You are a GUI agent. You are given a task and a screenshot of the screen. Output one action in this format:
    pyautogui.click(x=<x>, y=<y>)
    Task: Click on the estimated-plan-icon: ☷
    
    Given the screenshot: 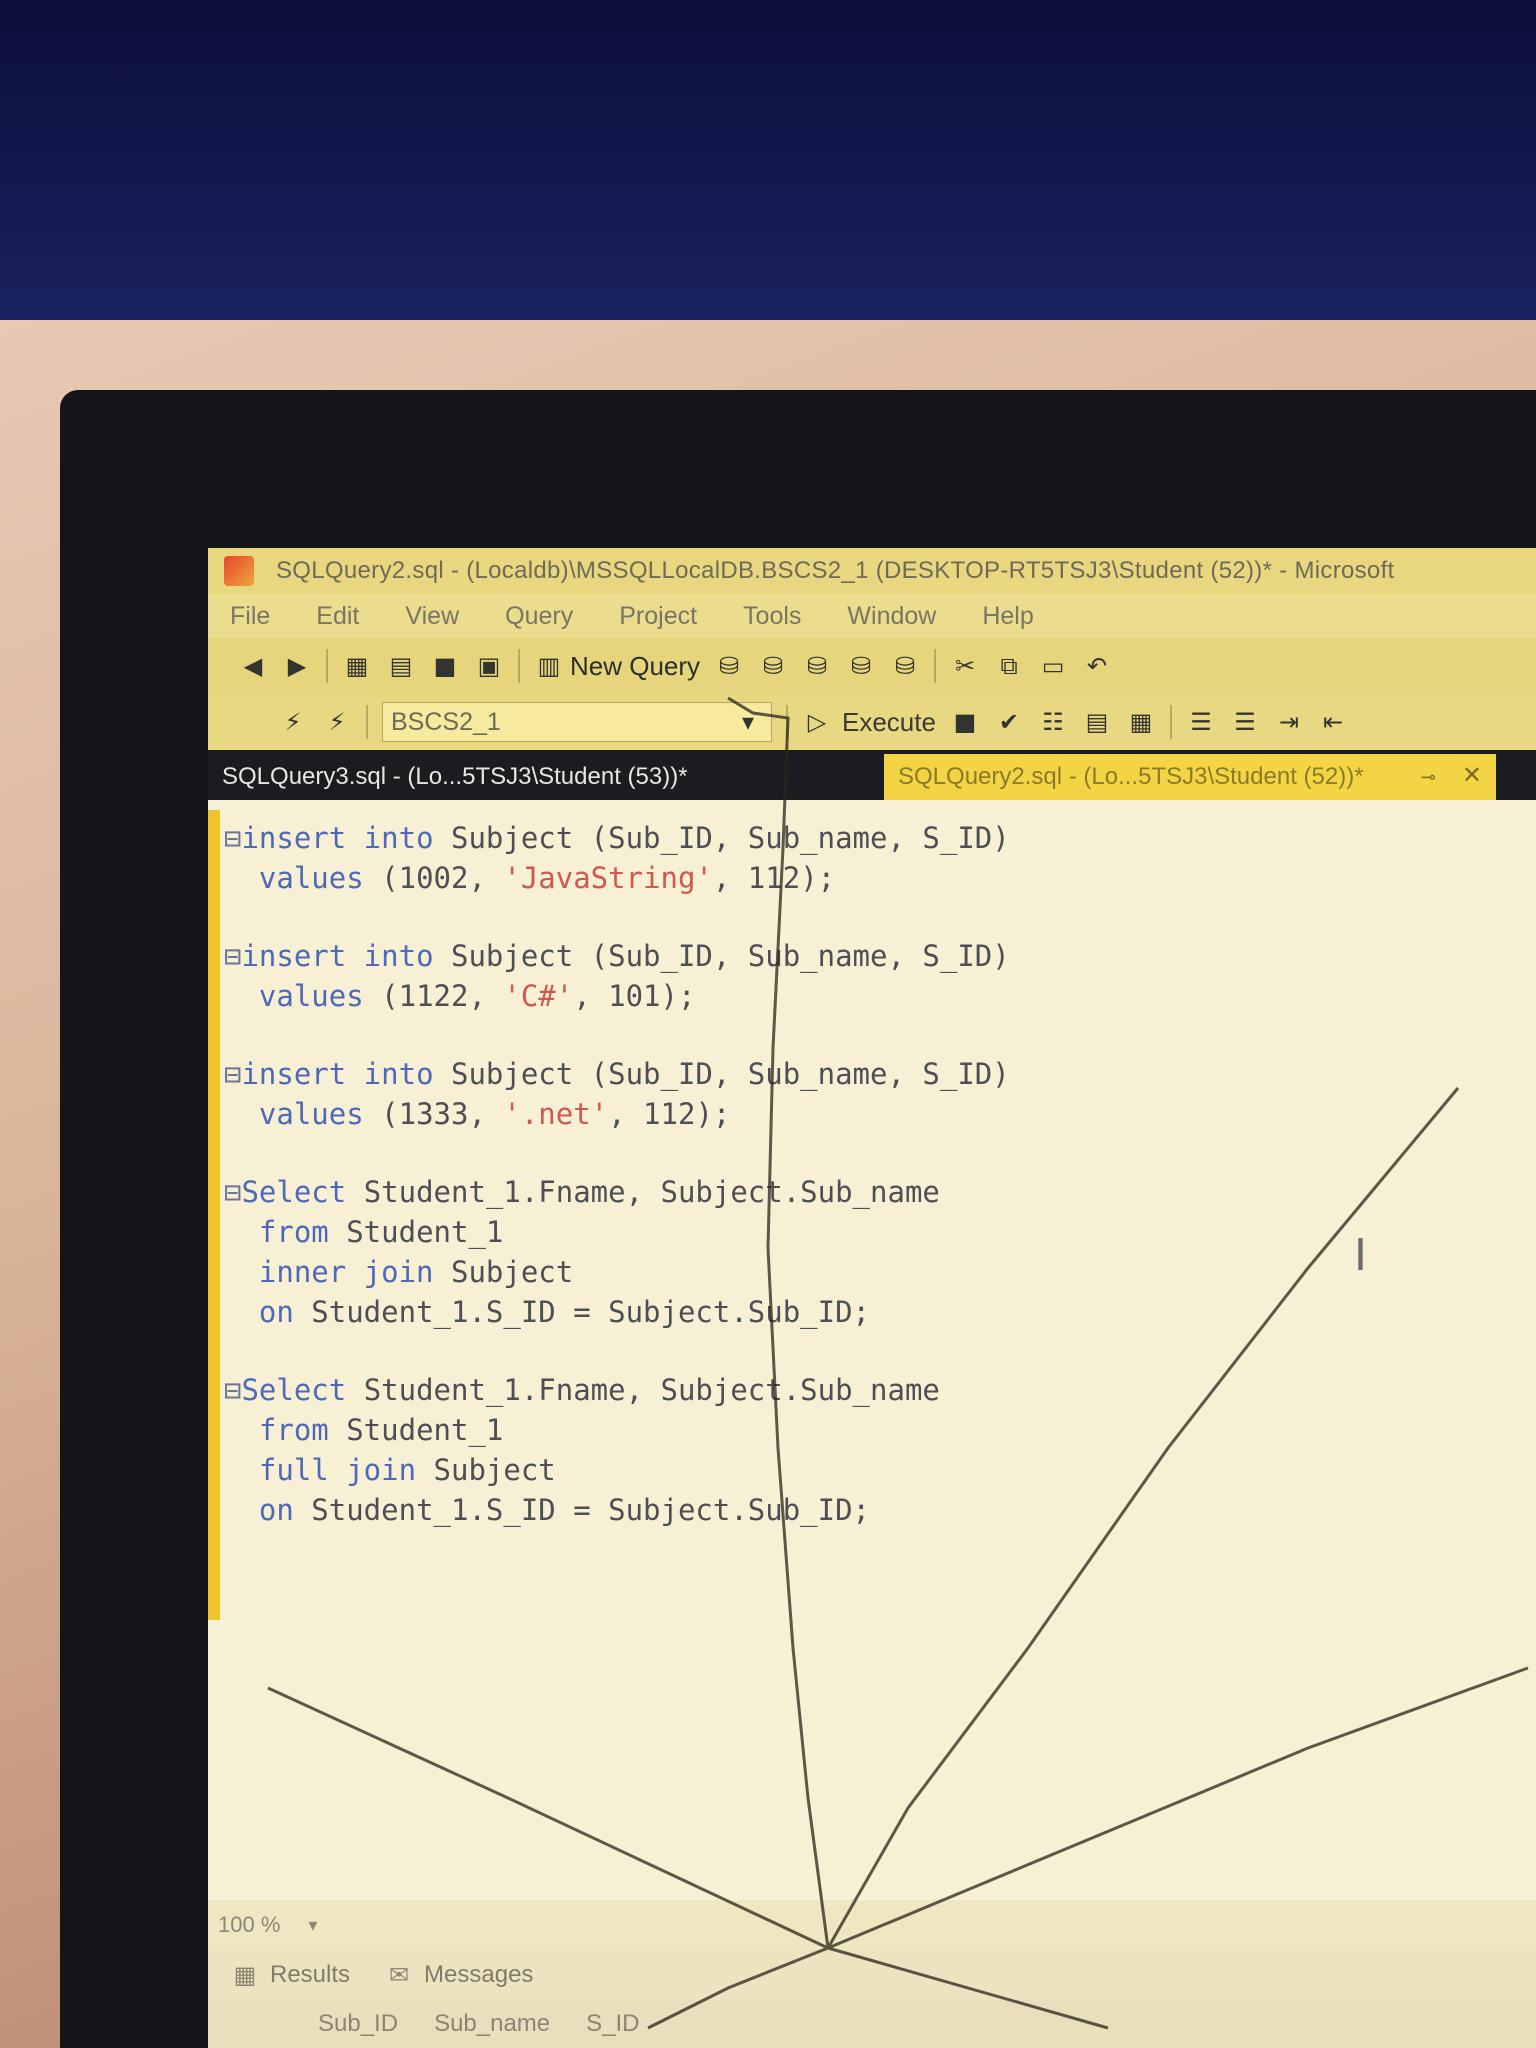 What is the action you would take?
    pyautogui.click(x=1053, y=722)
    